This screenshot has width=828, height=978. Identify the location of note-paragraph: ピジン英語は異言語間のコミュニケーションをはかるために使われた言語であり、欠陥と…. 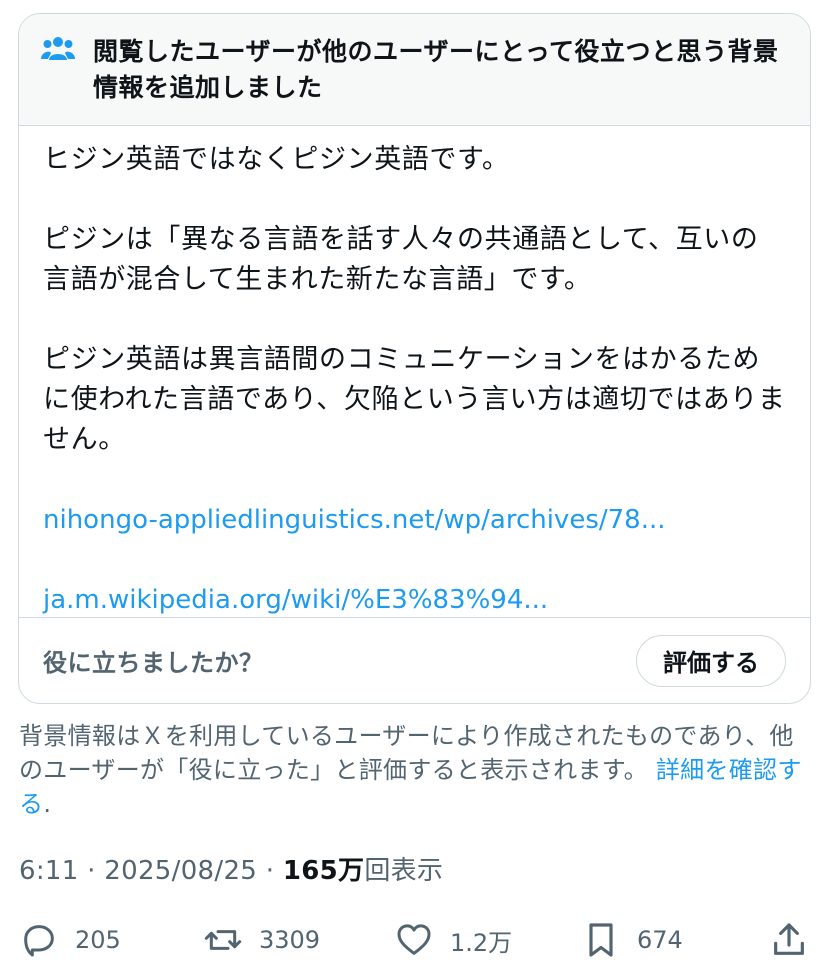
(414, 399).